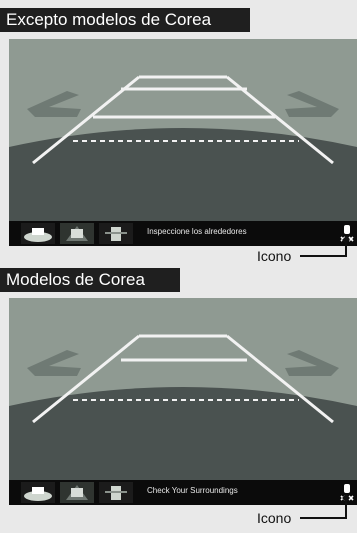 Image resolution: width=357 pixels, height=533 pixels. What do you see at coordinates (197, 231) in the screenshot?
I see `surroundings-message: Inspeccione los alrededores` at bounding box center [197, 231].